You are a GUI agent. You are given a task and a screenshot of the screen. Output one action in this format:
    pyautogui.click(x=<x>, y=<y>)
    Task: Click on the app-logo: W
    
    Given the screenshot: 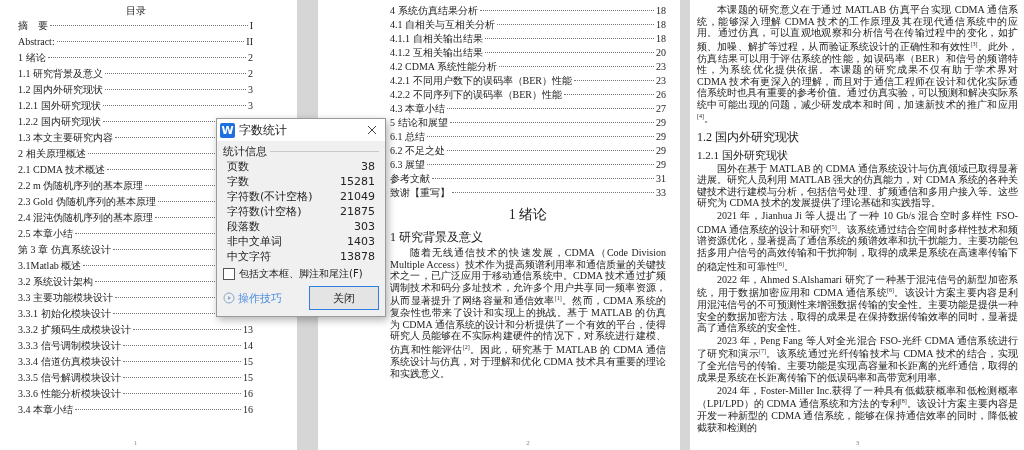 What is the action you would take?
    pyautogui.click(x=227, y=130)
    